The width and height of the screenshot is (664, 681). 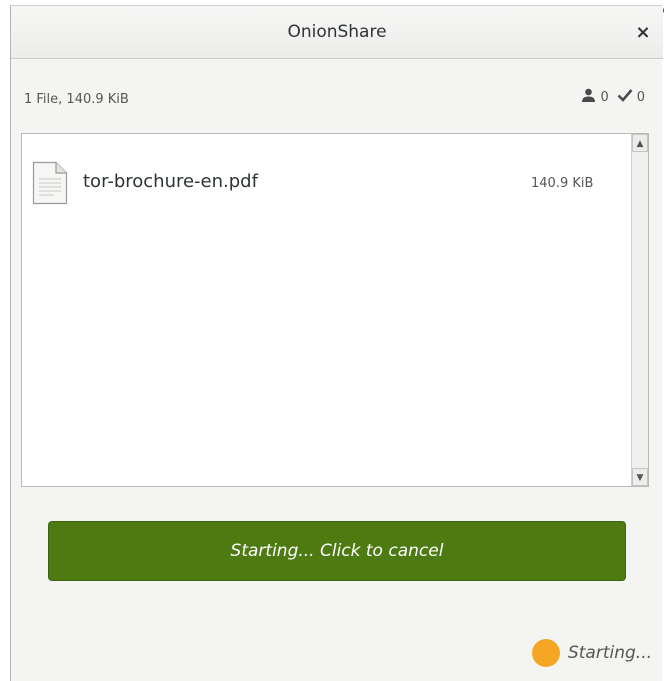 What do you see at coordinates (643, 33) in the screenshot?
I see `close-icon: ×` at bounding box center [643, 33].